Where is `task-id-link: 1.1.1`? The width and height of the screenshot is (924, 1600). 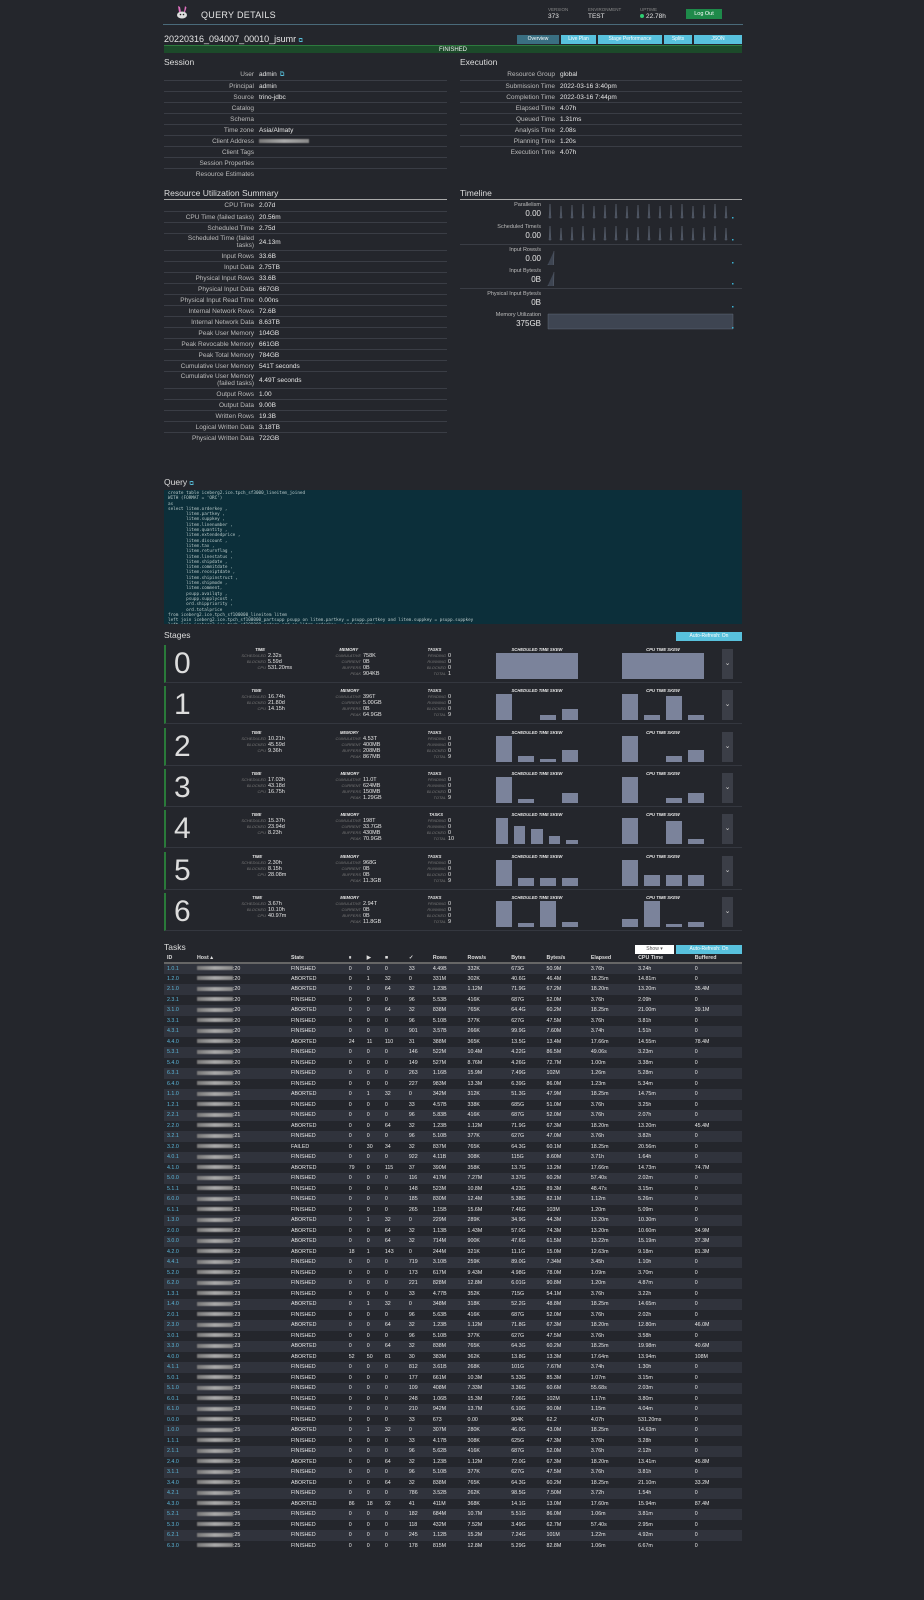
task-id-link: 1.1.1 is located at coordinates (173, 1441).